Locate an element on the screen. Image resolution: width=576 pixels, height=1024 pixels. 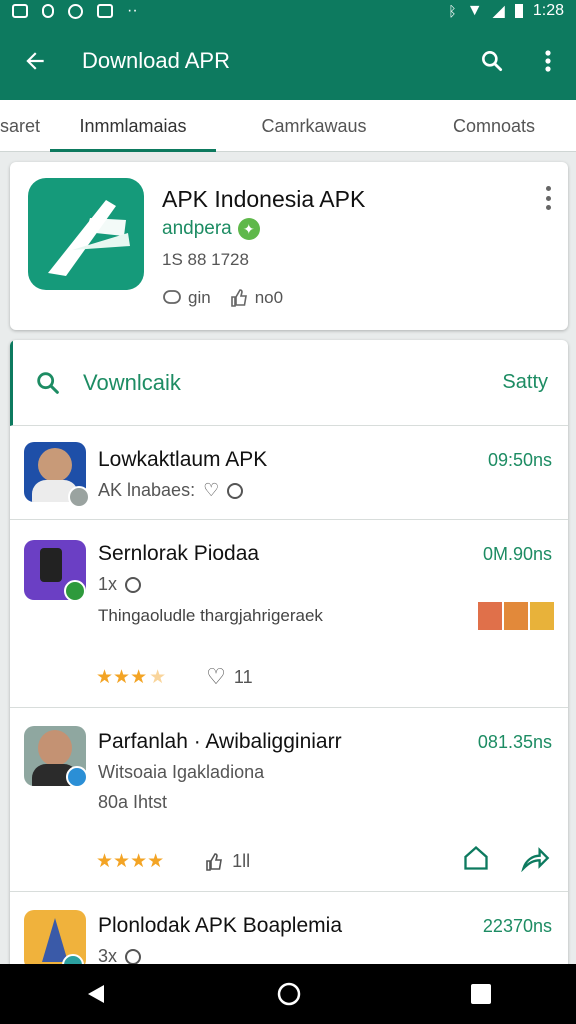
tab-camrkawaus: Camrkawaus is located at coordinates (314, 126).